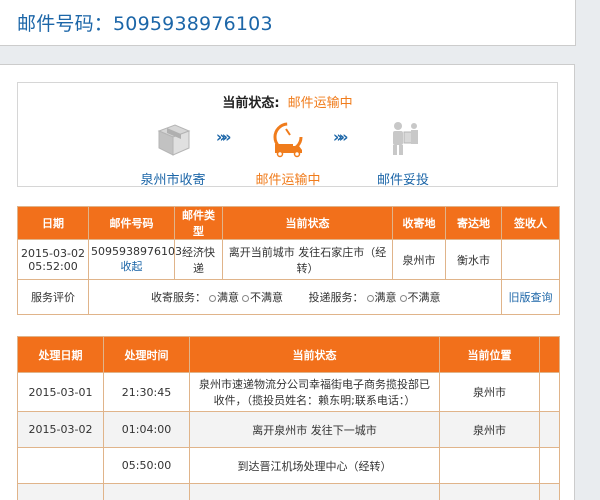 This screenshot has width=600, height=500. What do you see at coordinates (53, 223) in the screenshot?
I see `column-header: 日期` at bounding box center [53, 223].